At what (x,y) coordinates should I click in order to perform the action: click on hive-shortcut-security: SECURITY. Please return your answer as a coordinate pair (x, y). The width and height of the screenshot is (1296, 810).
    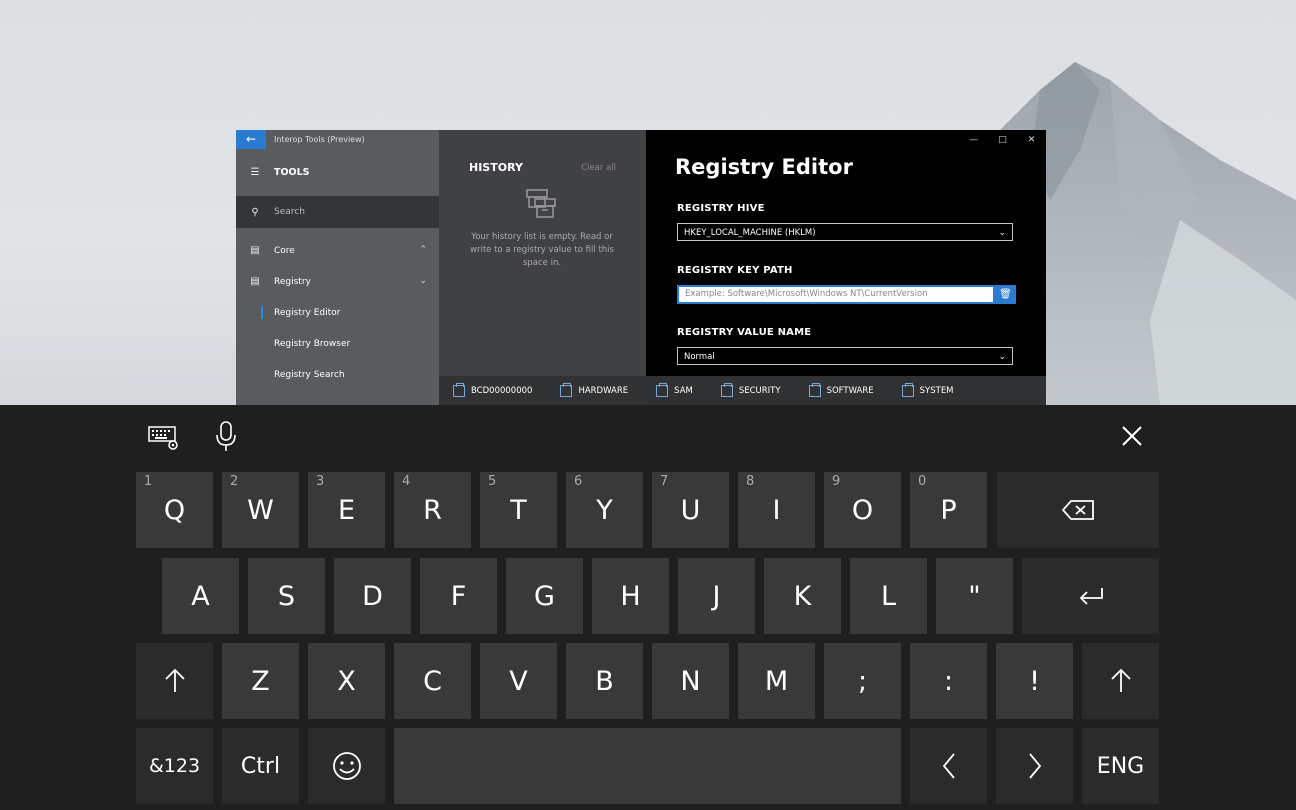
    Looking at the image, I should click on (750, 389).